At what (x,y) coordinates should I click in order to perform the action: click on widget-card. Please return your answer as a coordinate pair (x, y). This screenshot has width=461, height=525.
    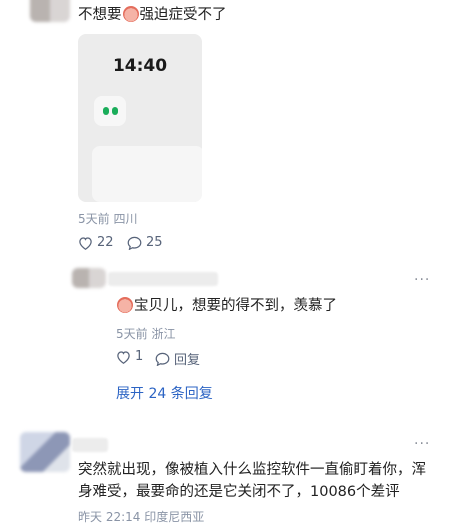
    Looking at the image, I should click on (147, 174).